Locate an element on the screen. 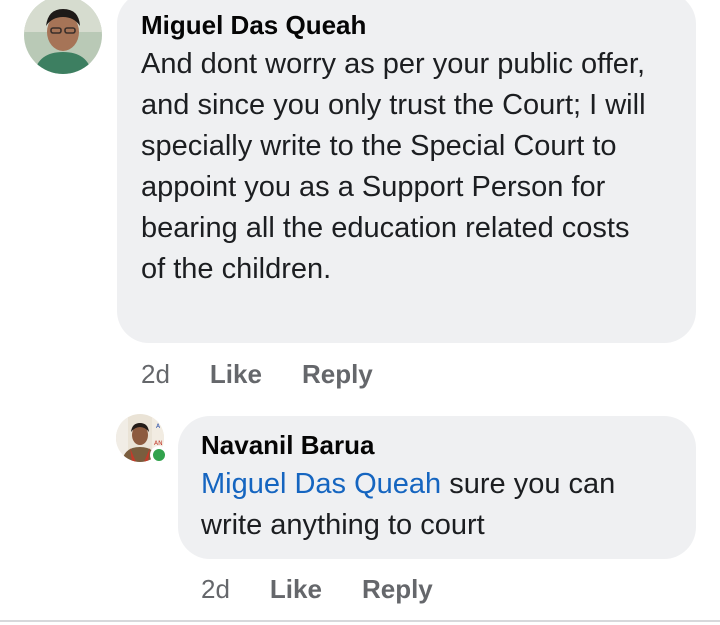 The width and height of the screenshot is (720, 625). comment-actions: 2d Like Reply is located at coordinates (257, 374).